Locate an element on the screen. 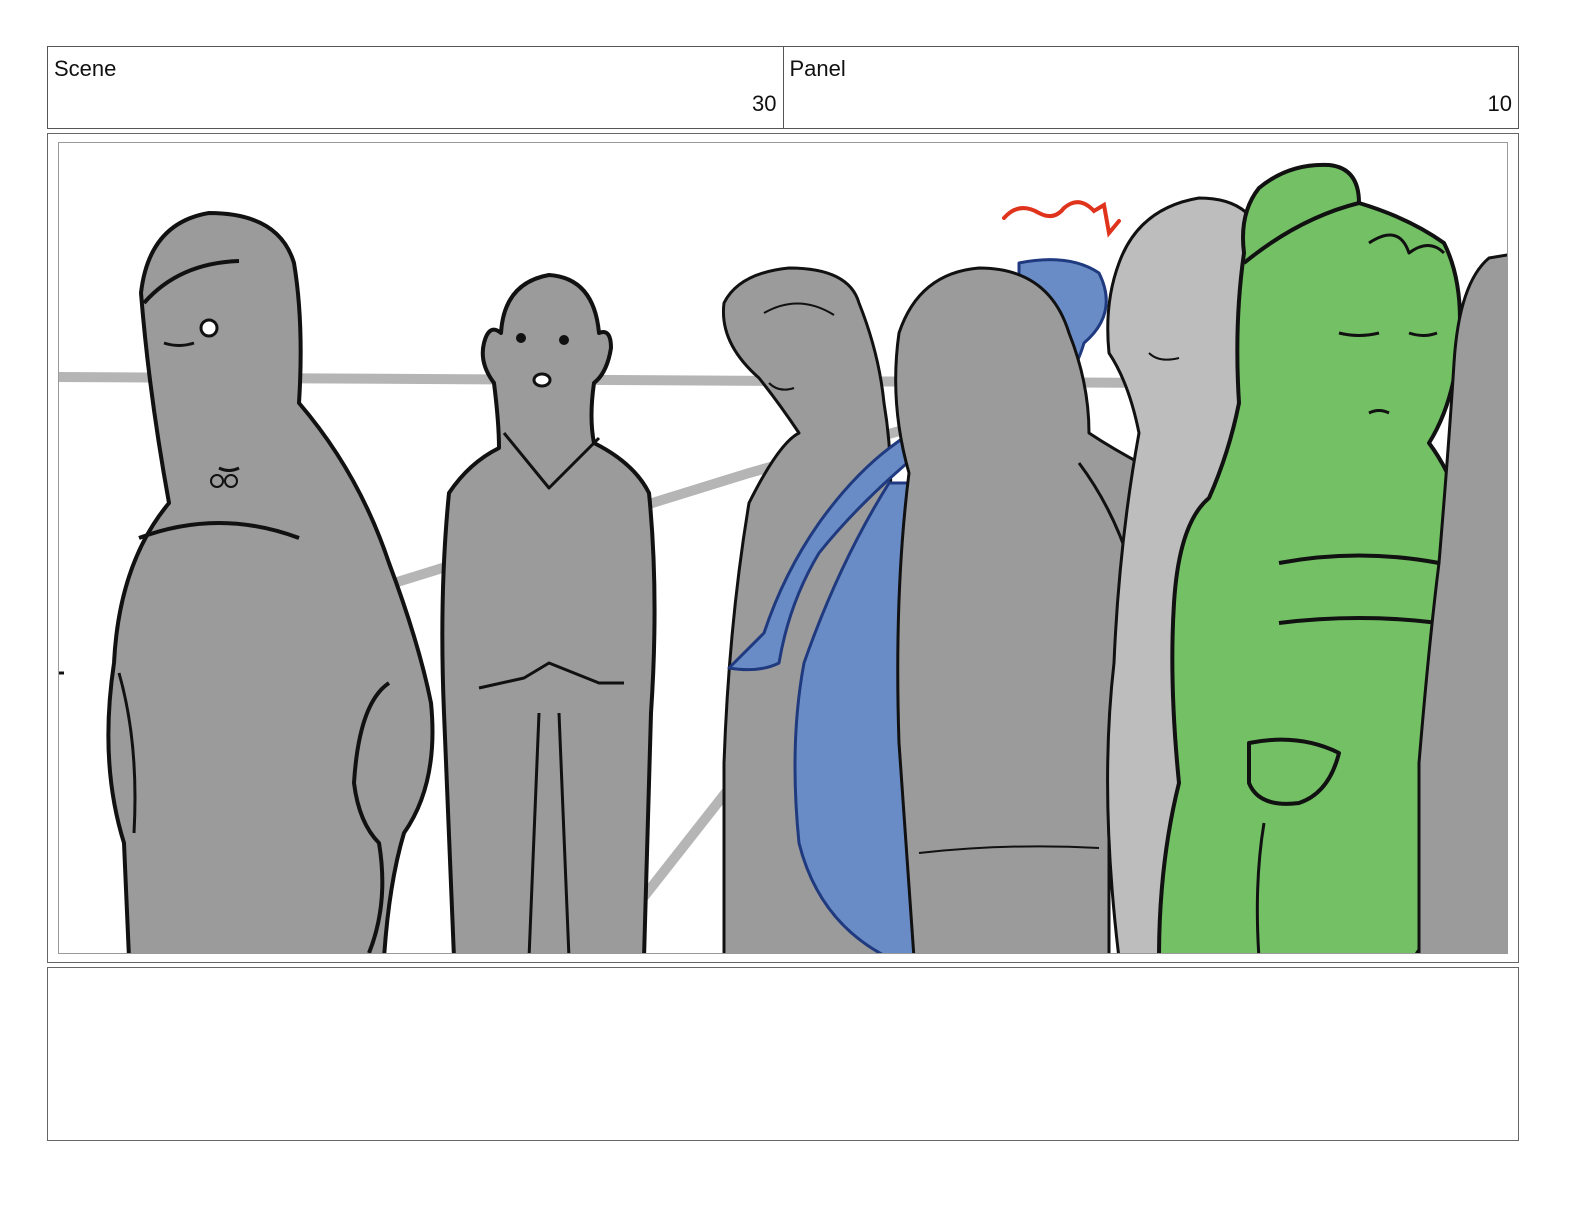  panel-header: Scene 30 Panel 10 is located at coordinates (783, 87).